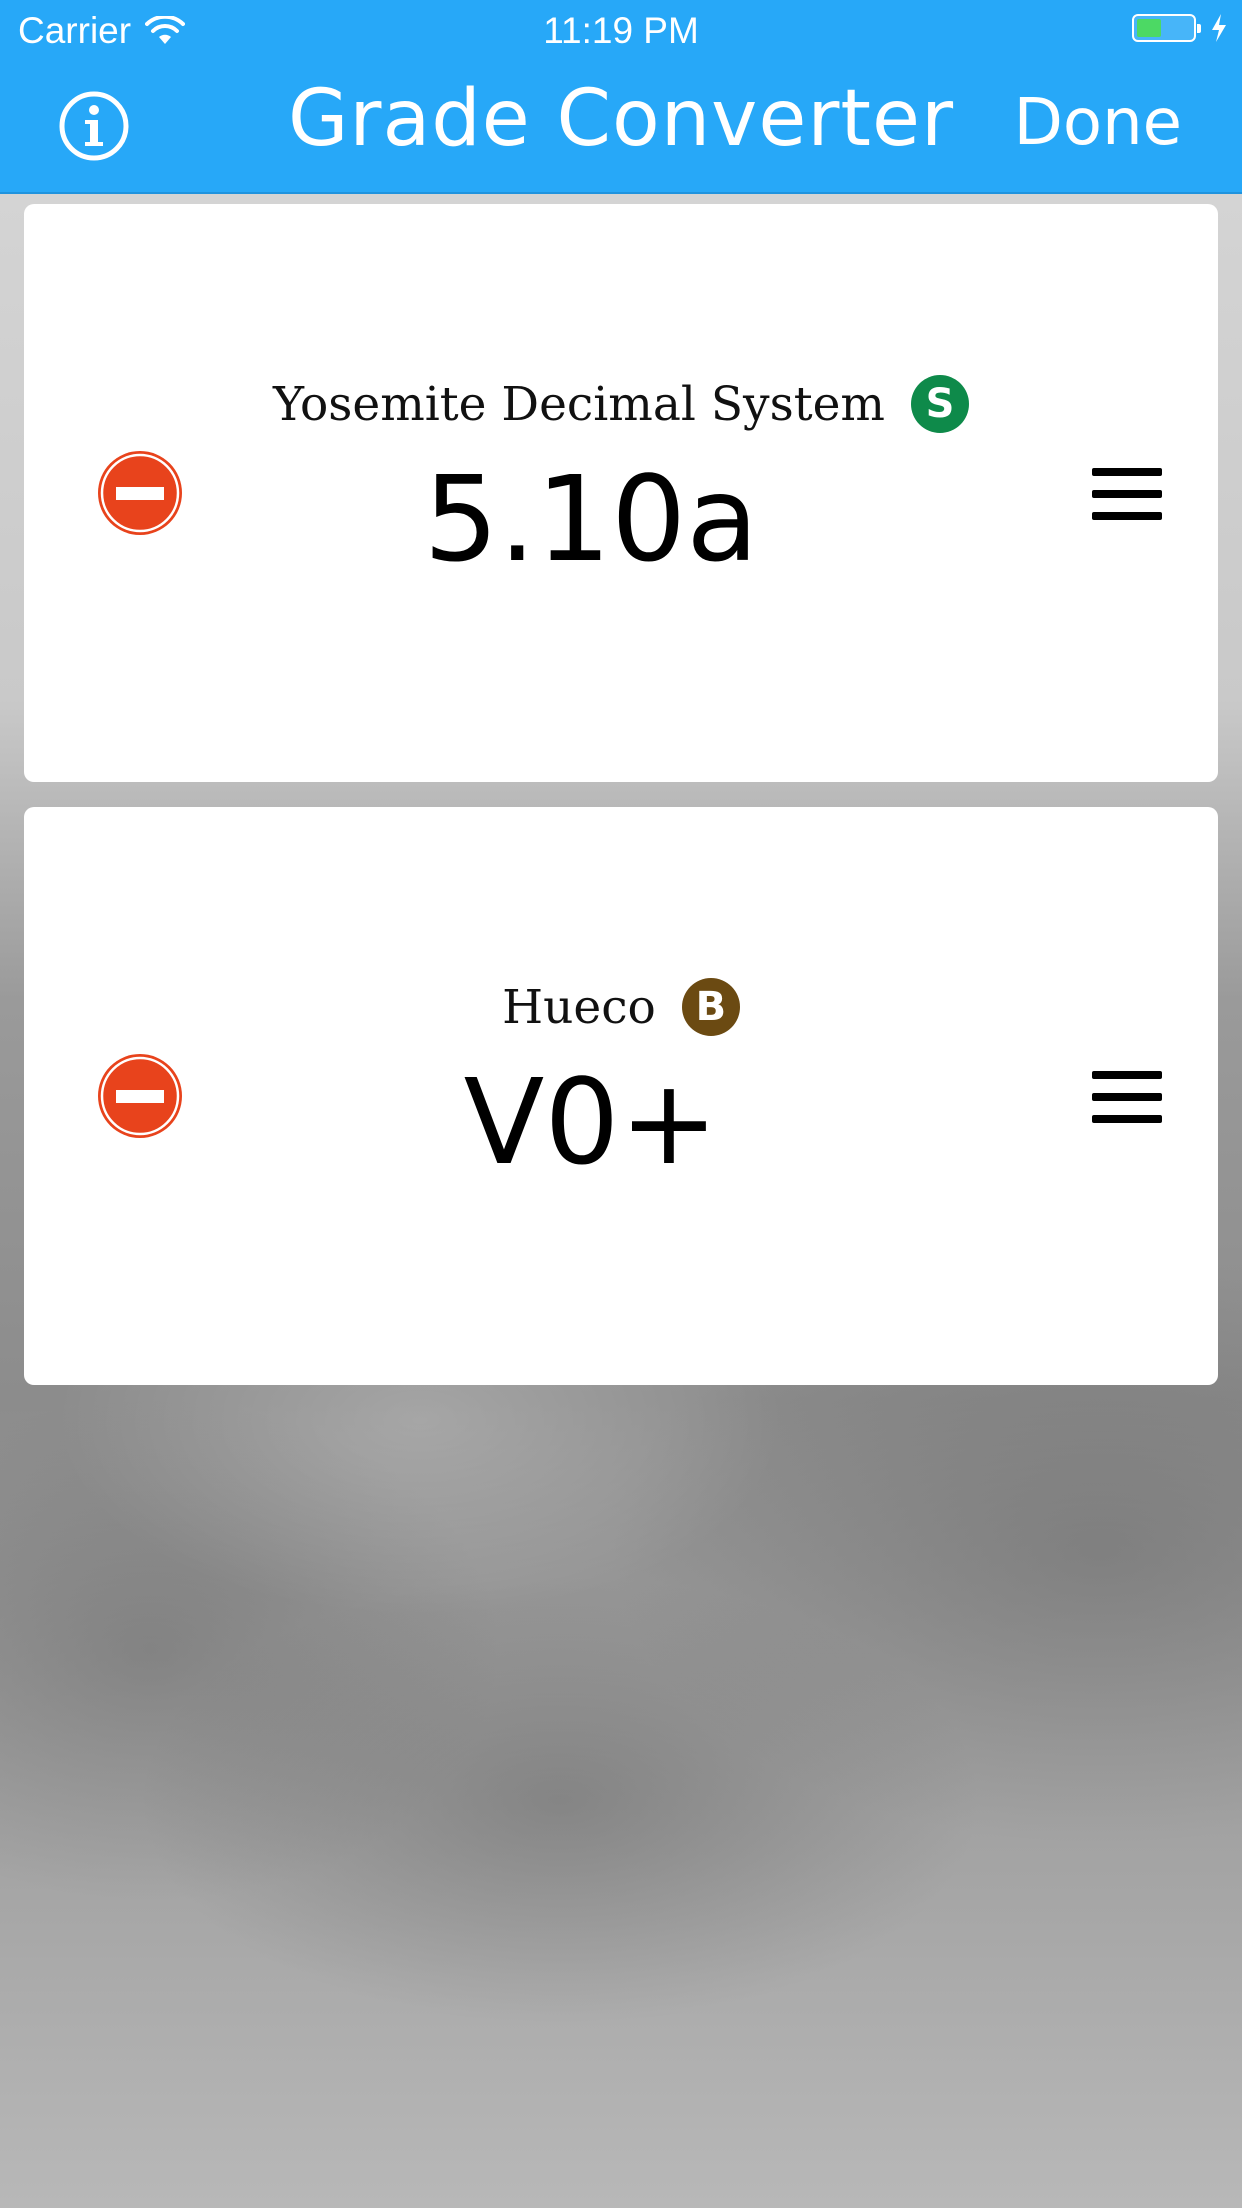  I want to click on grade-card-content: Hueco B V0+, so click(621, 1079).